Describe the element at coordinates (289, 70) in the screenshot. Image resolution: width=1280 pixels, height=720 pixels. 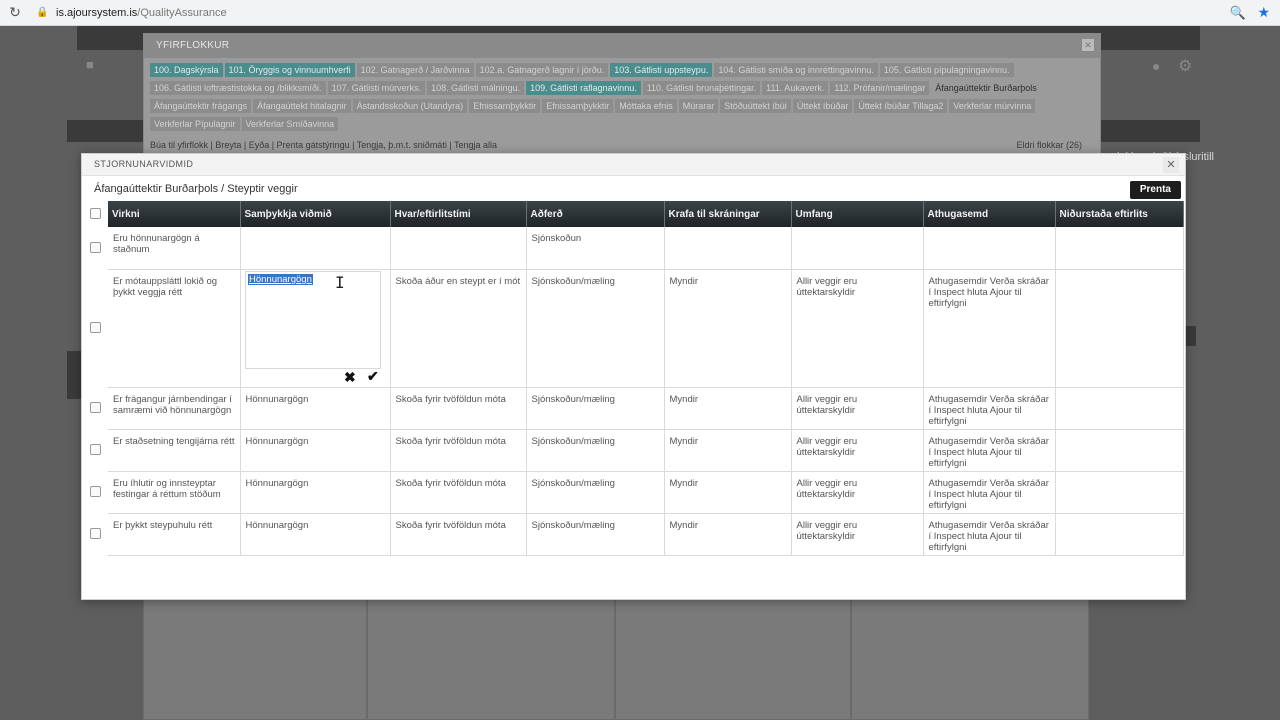
I see `category-tag: 101. Öryggis og vinnuumhverfi` at that location.